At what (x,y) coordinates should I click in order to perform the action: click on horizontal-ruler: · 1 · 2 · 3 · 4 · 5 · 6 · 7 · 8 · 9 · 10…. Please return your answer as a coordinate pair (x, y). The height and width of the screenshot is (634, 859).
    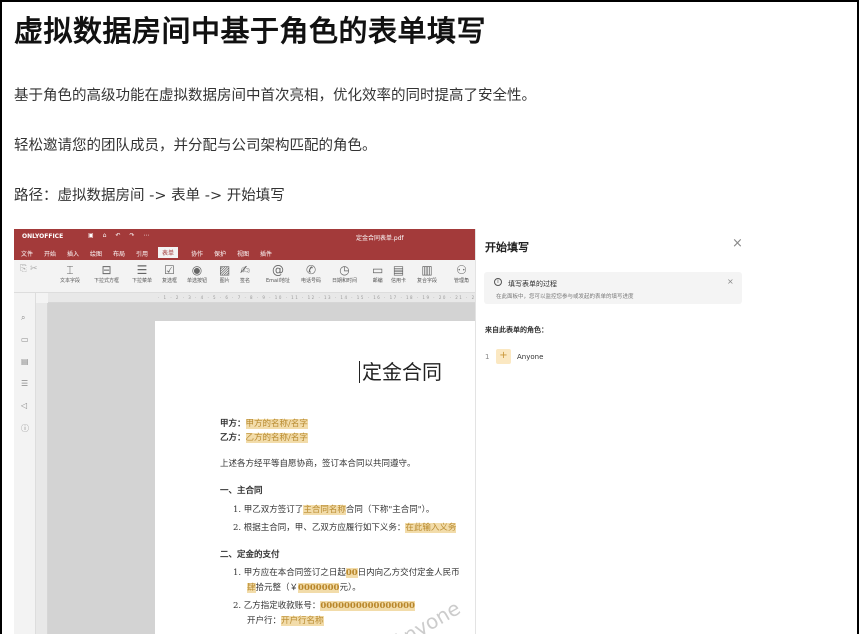
    Looking at the image, I should click on (261, 298).